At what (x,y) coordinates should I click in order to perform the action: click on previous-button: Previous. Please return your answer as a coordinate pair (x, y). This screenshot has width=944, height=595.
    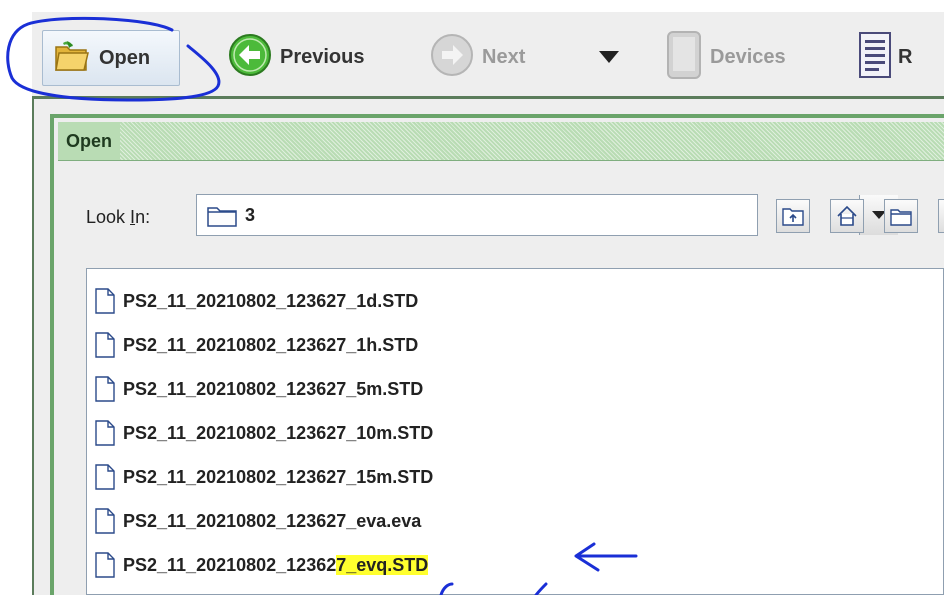
    Looking at the image, I should click on (296, 57).